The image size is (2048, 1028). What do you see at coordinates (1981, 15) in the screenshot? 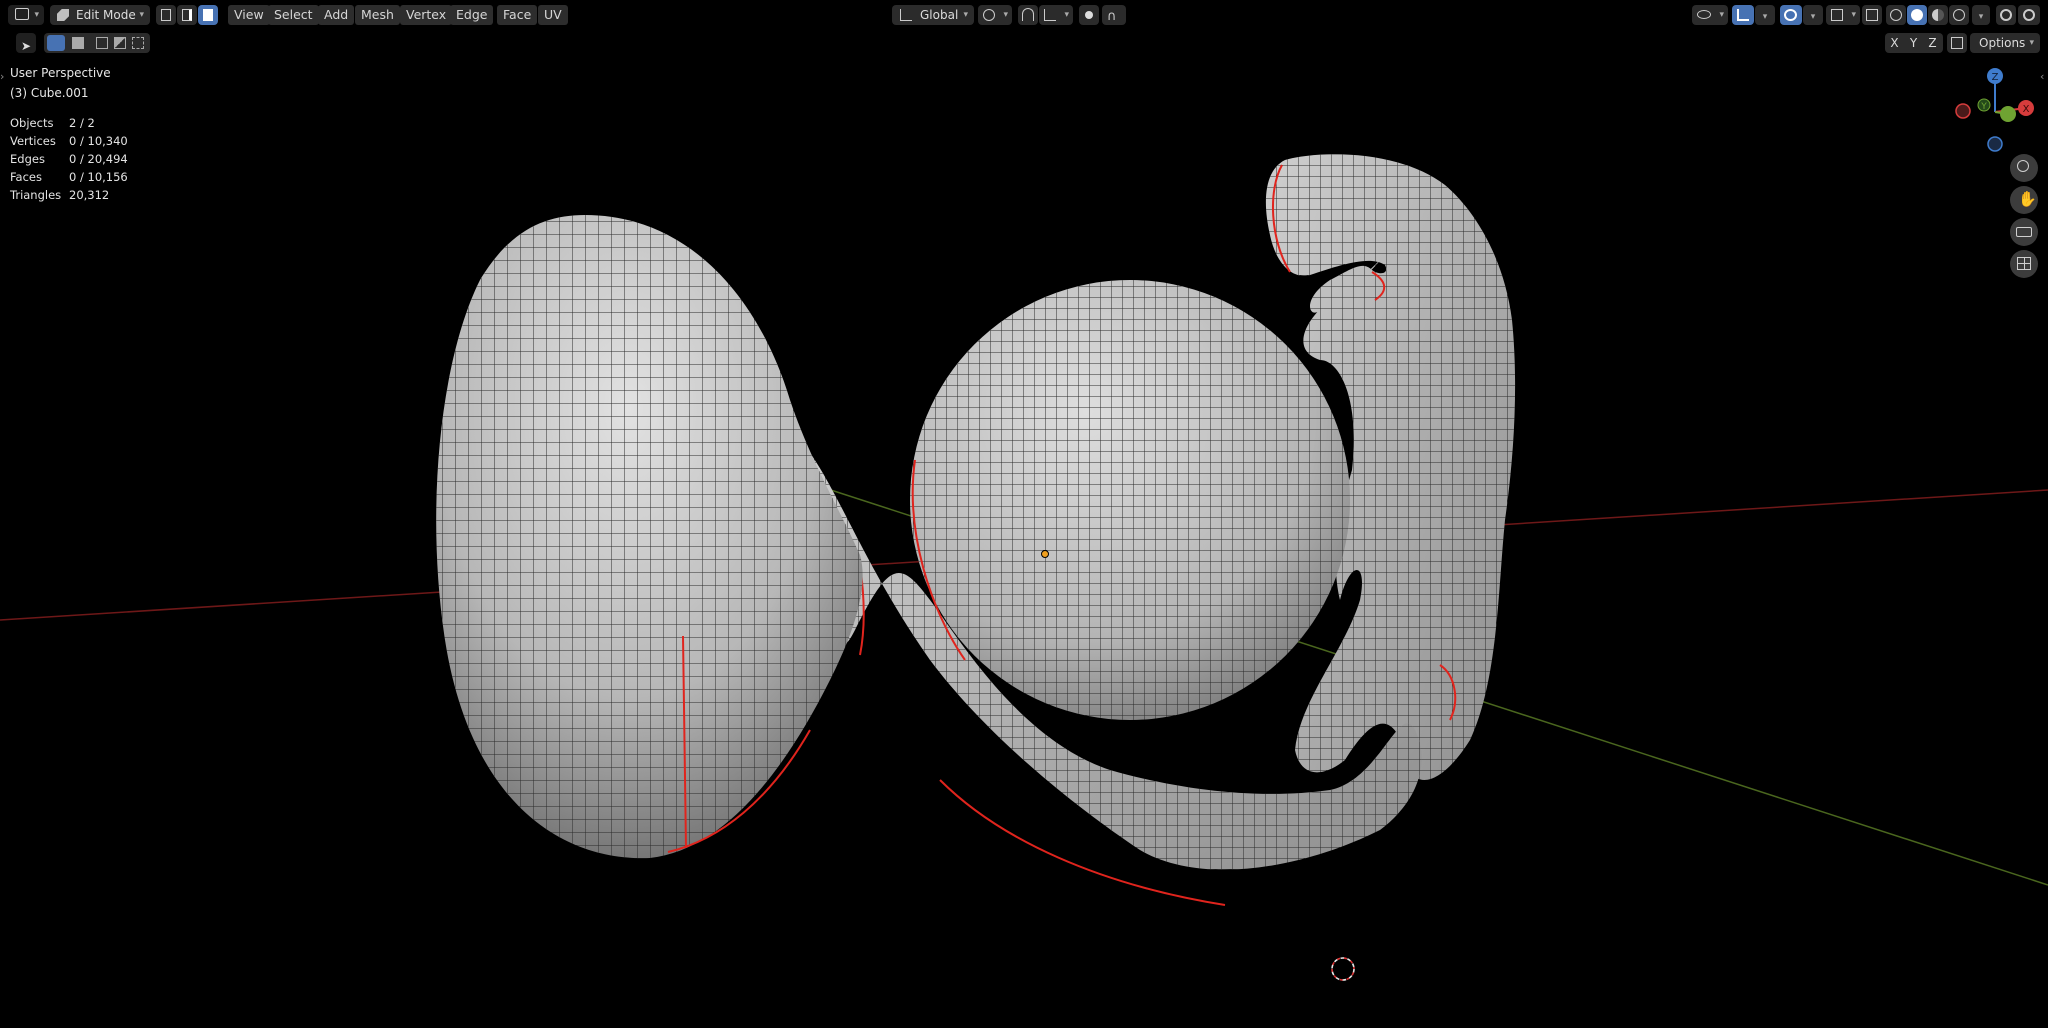
I see `shading-dropdown: ▾` at bounding box center [1981, 15].